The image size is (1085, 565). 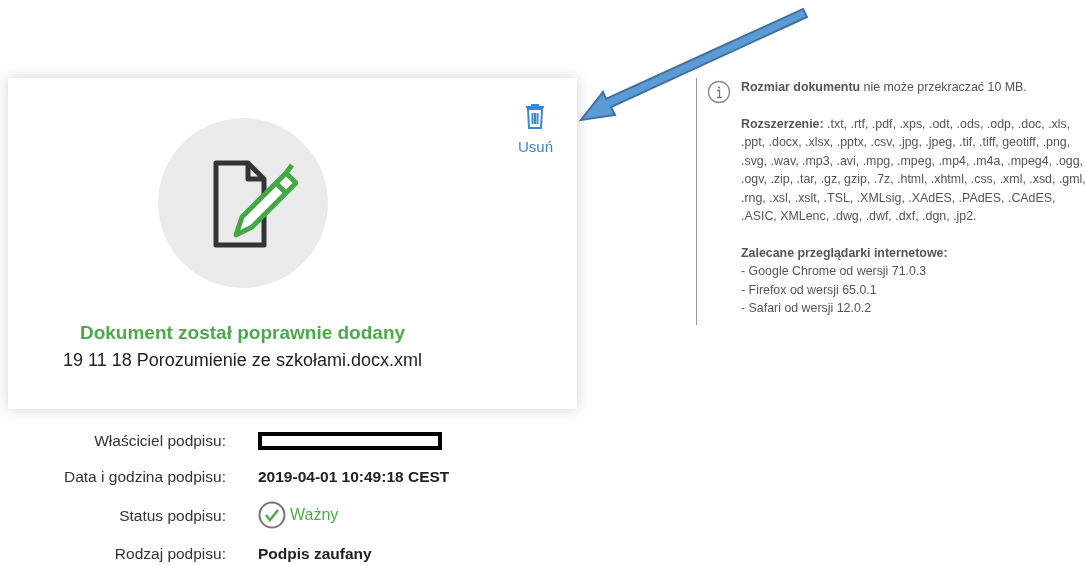 I want to click on check-circle-icon, so click(x=272, y=515).